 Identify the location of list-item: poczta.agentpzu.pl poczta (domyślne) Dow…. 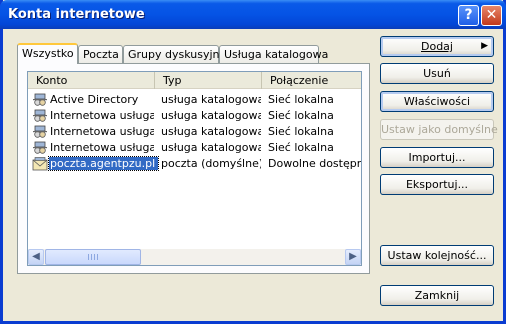
(194, 164).